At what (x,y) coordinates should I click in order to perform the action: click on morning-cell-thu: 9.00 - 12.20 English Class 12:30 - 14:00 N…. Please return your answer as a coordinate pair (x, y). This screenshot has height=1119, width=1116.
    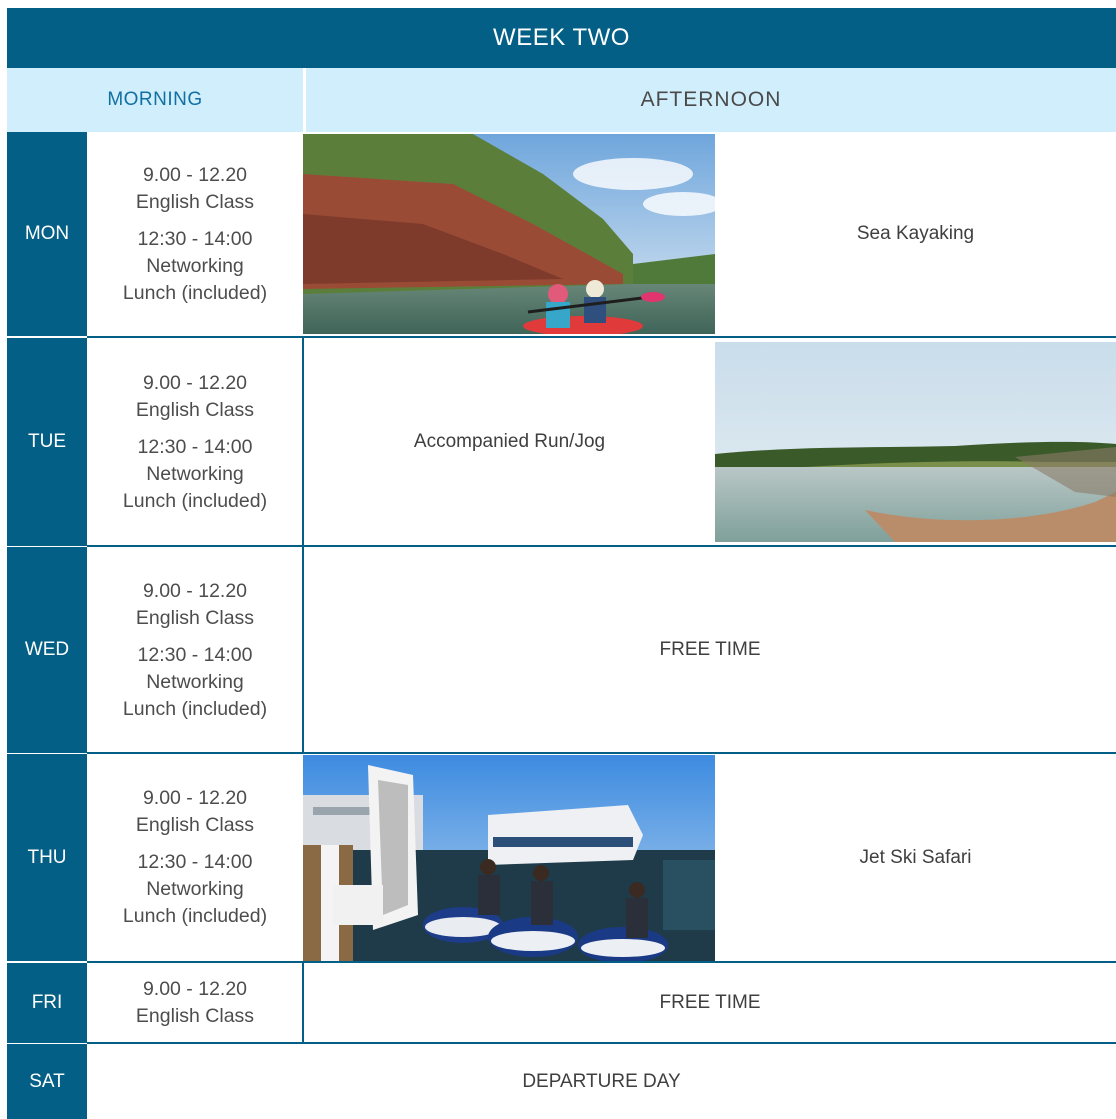
    Looking at the image, I should click on (195, 857).